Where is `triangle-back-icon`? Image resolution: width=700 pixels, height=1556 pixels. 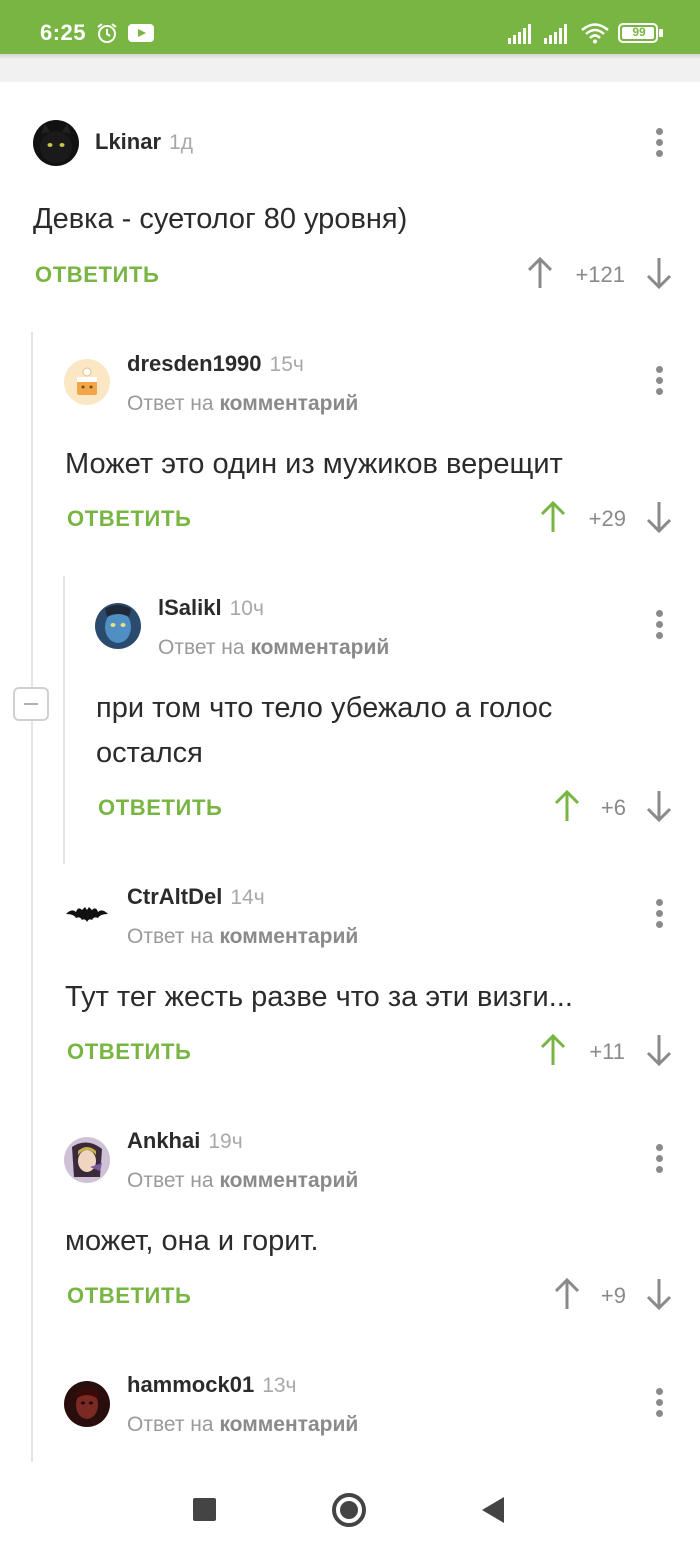
triangle-back-icon is located at coordinates (493, 1510).